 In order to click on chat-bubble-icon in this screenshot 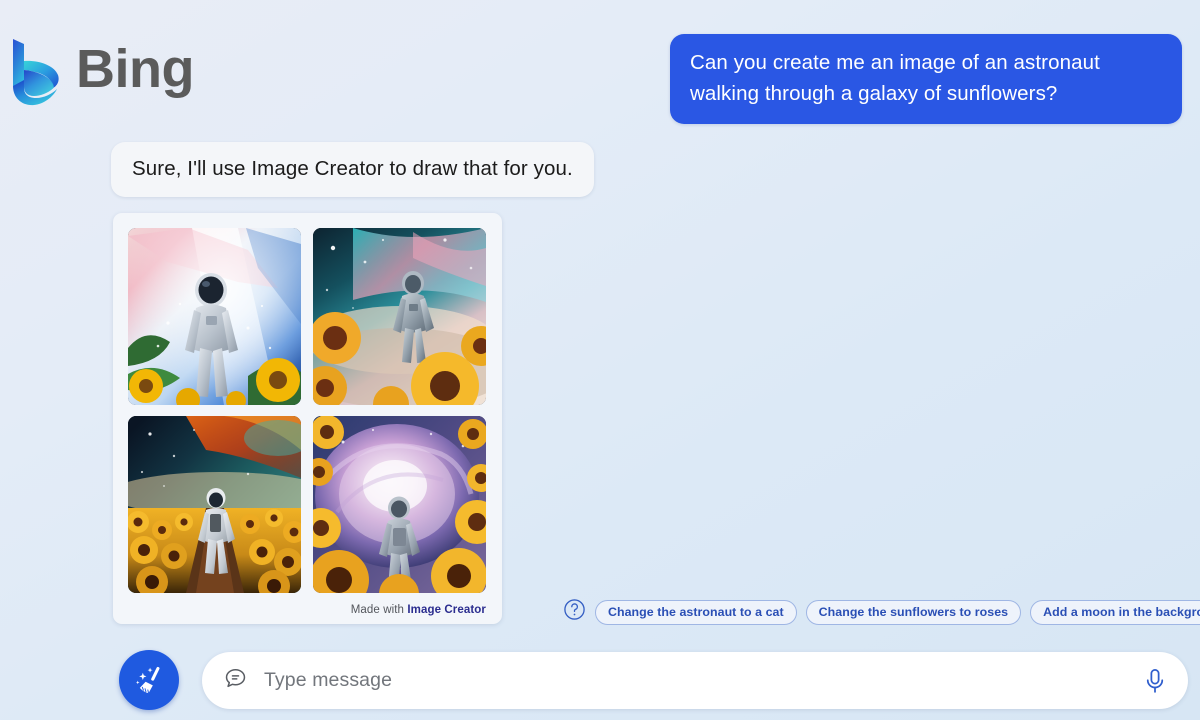, I will do `click(235, 681)`.